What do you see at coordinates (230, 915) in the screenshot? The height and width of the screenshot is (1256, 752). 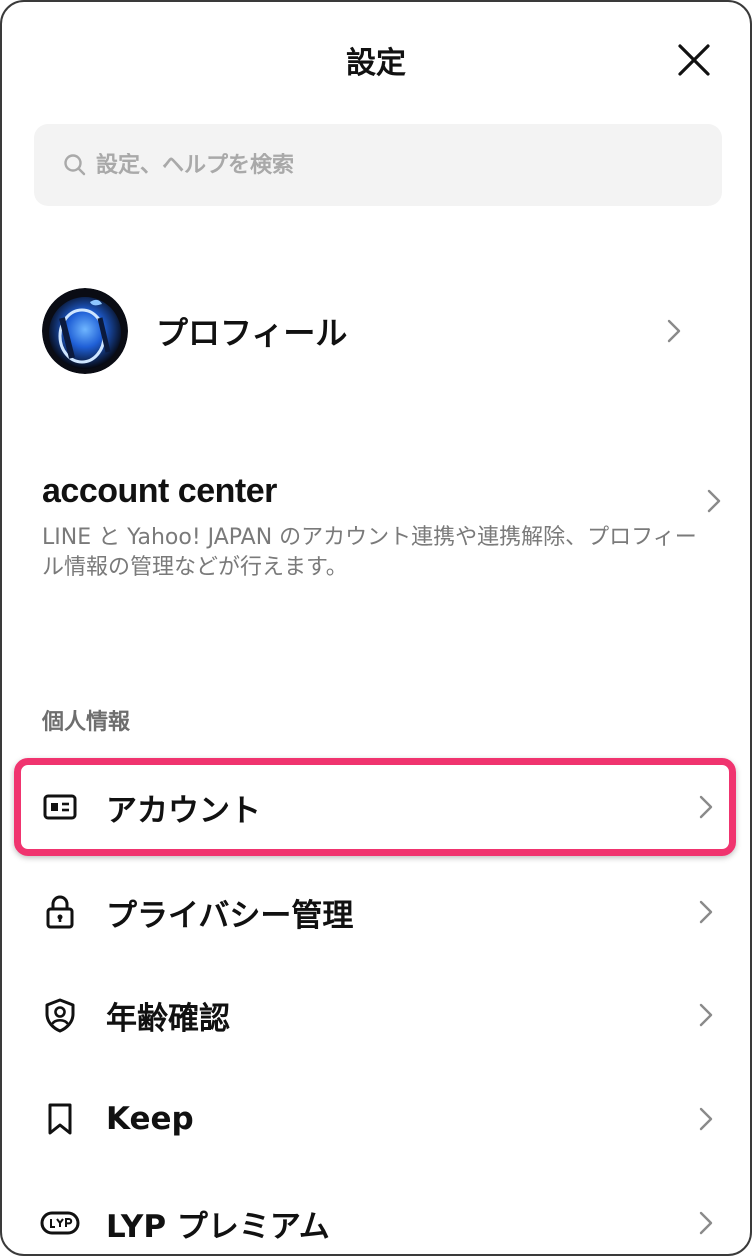 I see `menu-label: プライバシー管理` at bounding box center [230, 915].